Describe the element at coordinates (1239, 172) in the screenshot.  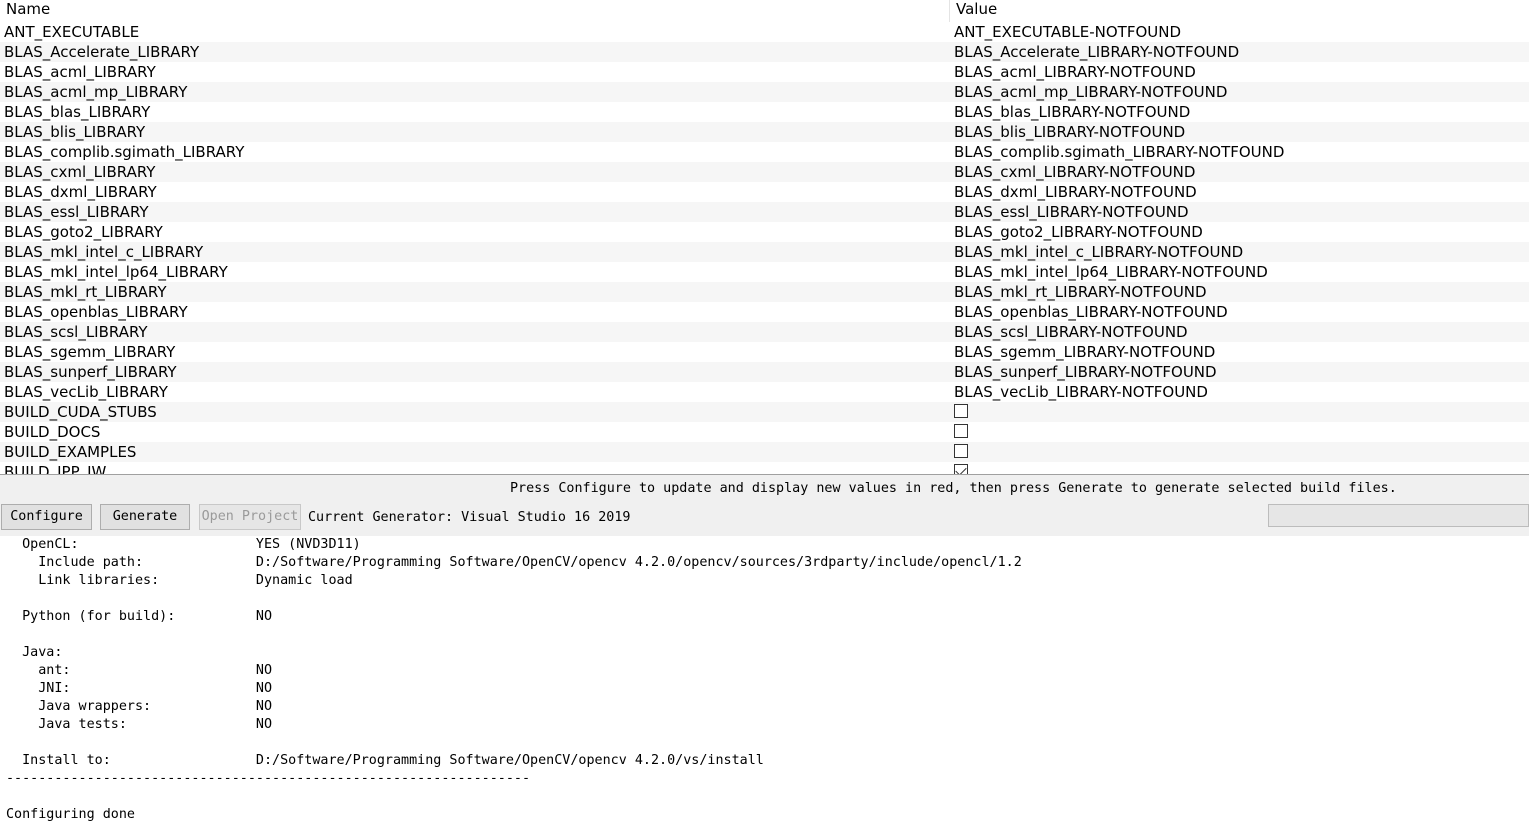
I see `cell-value: BLAS_cxml_LIBRARY-NOTFOUND` at that location.